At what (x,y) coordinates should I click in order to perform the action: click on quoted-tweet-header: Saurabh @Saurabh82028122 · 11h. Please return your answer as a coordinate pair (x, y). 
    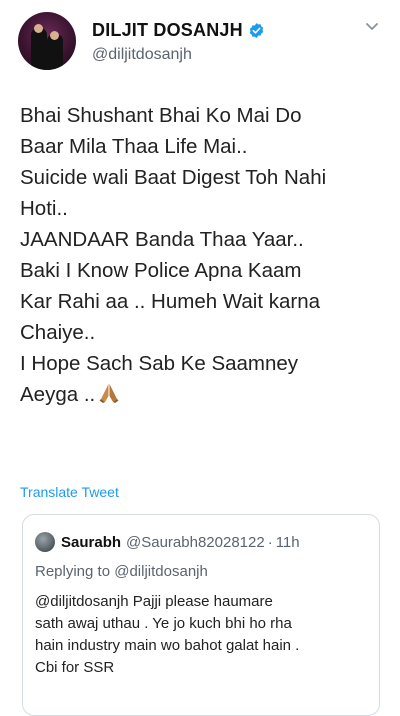
    Looking at the image, I should click on (167, 542).